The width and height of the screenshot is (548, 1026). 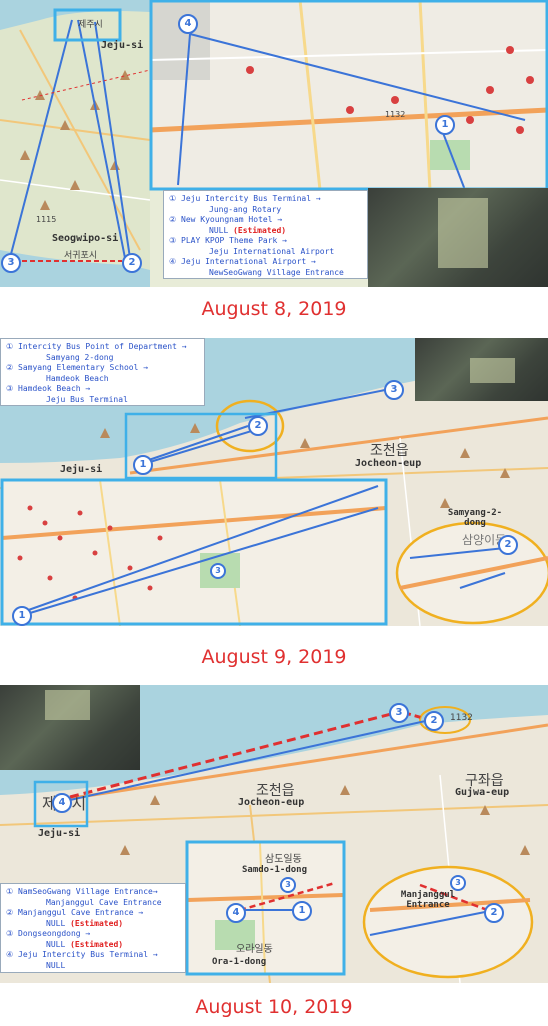 What do you see at coordinates (254, 949) in the screenshot?
I see `ora-label-ko: 오라일동` at bounding box center [254, 949].